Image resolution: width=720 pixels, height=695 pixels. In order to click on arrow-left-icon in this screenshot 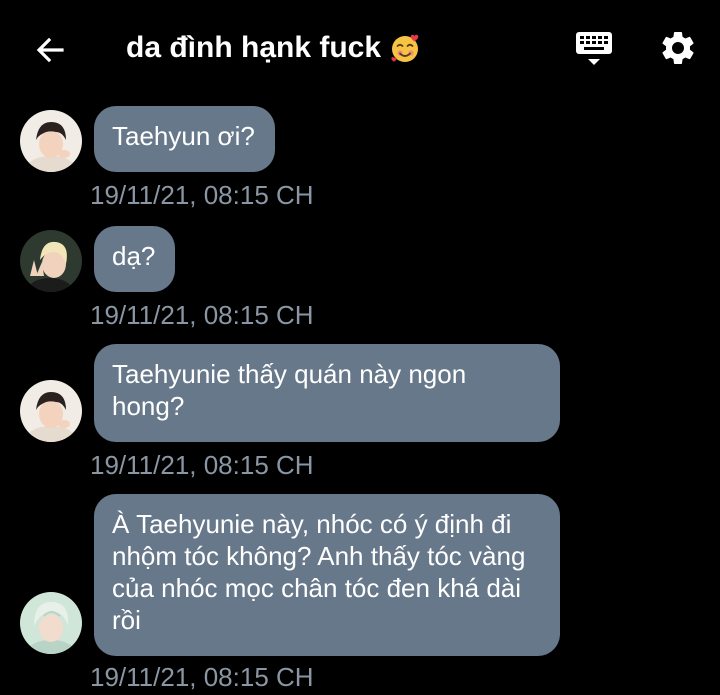, I will do `click(50, 50)`.